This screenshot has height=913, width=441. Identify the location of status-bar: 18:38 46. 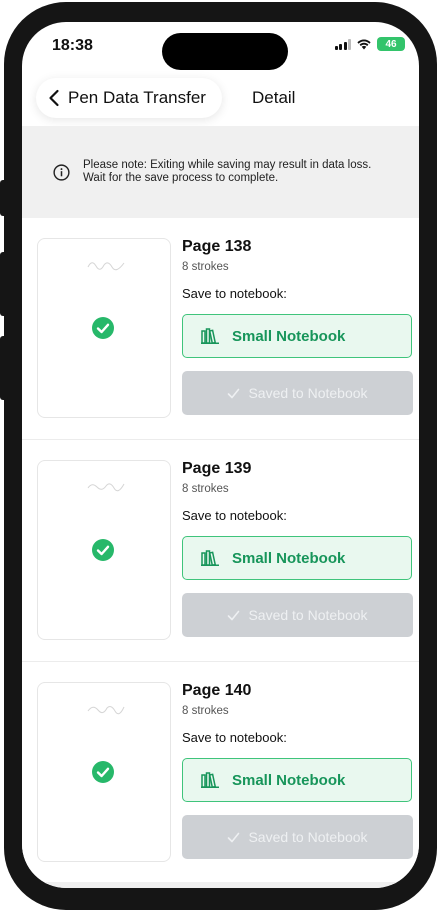
(220, 49).